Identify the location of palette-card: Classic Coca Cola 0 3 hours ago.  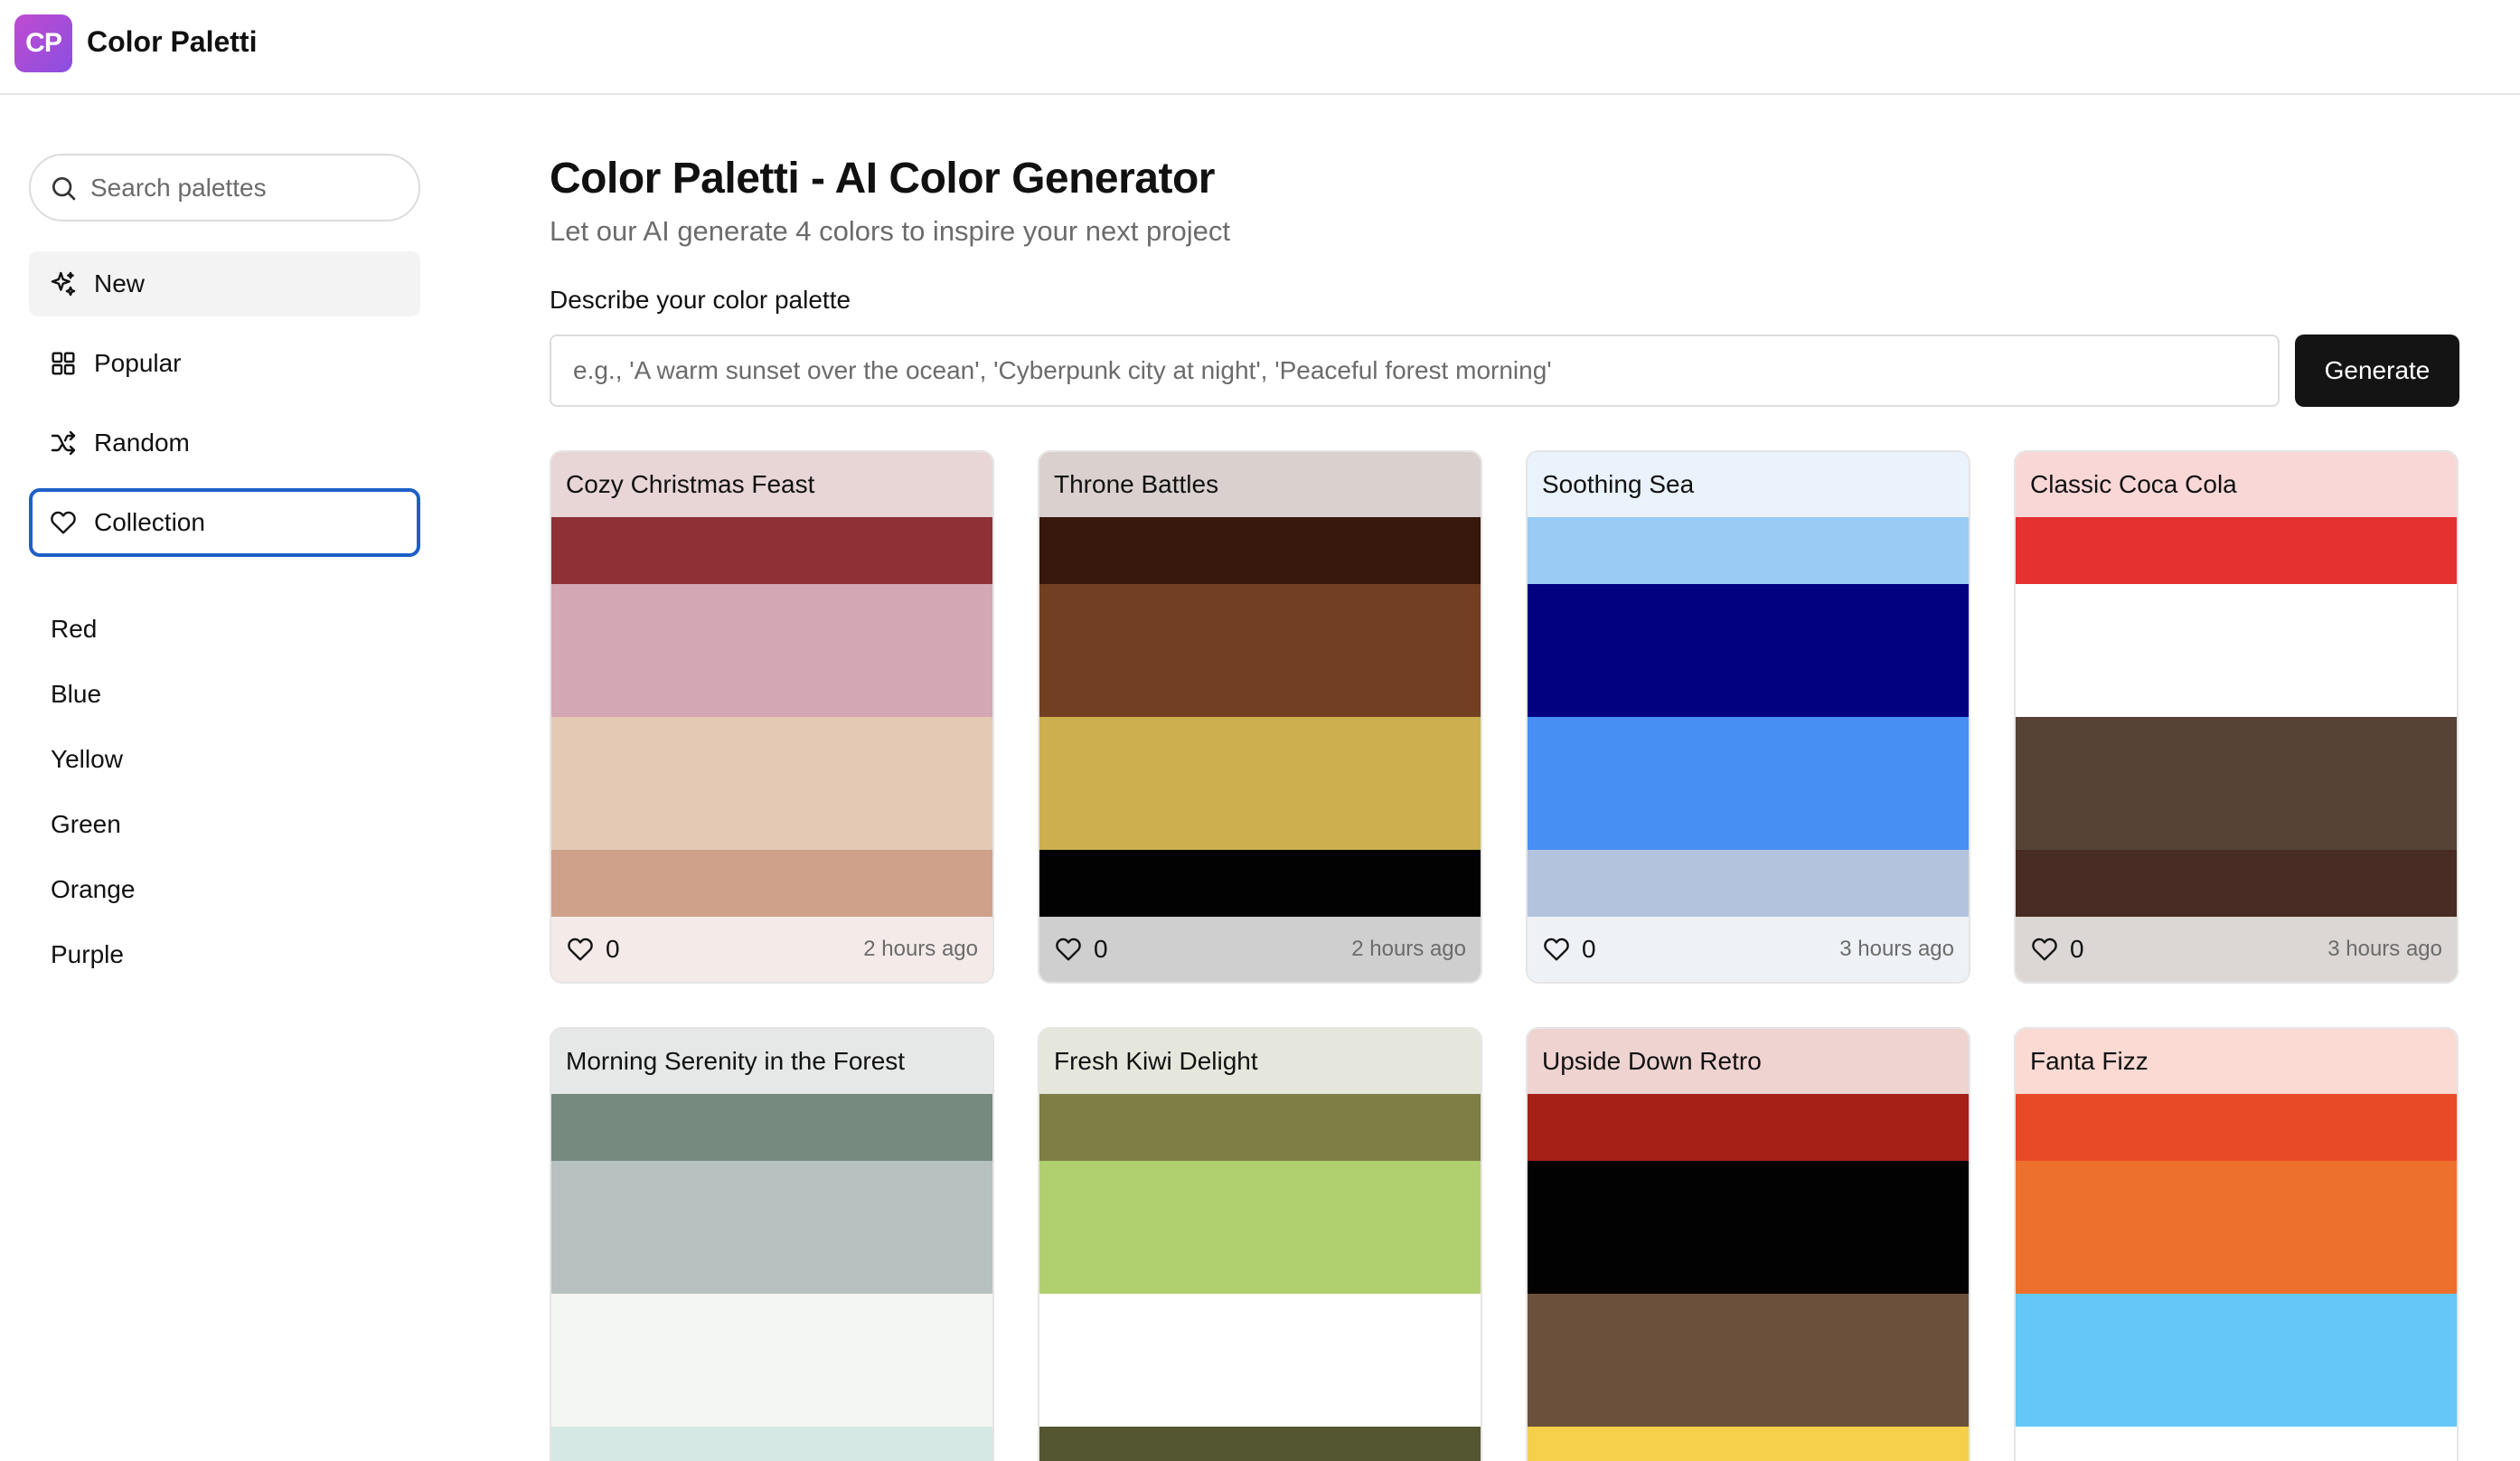
(2237, 717).